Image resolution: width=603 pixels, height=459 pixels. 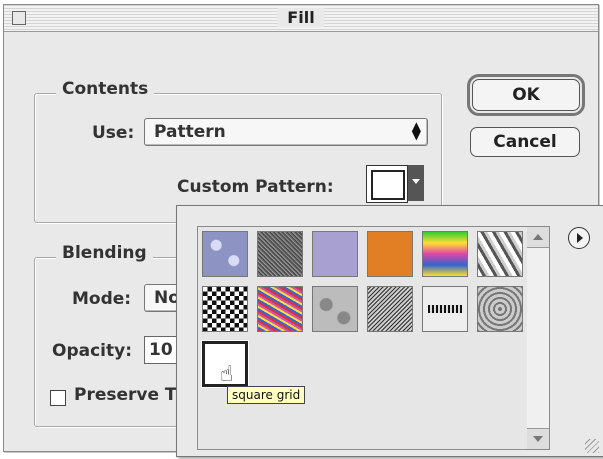 What do you see at coordinates (525, 142) in the screenshot?
I see `cancel-button: Cancel` at bounding box center [525, 142].